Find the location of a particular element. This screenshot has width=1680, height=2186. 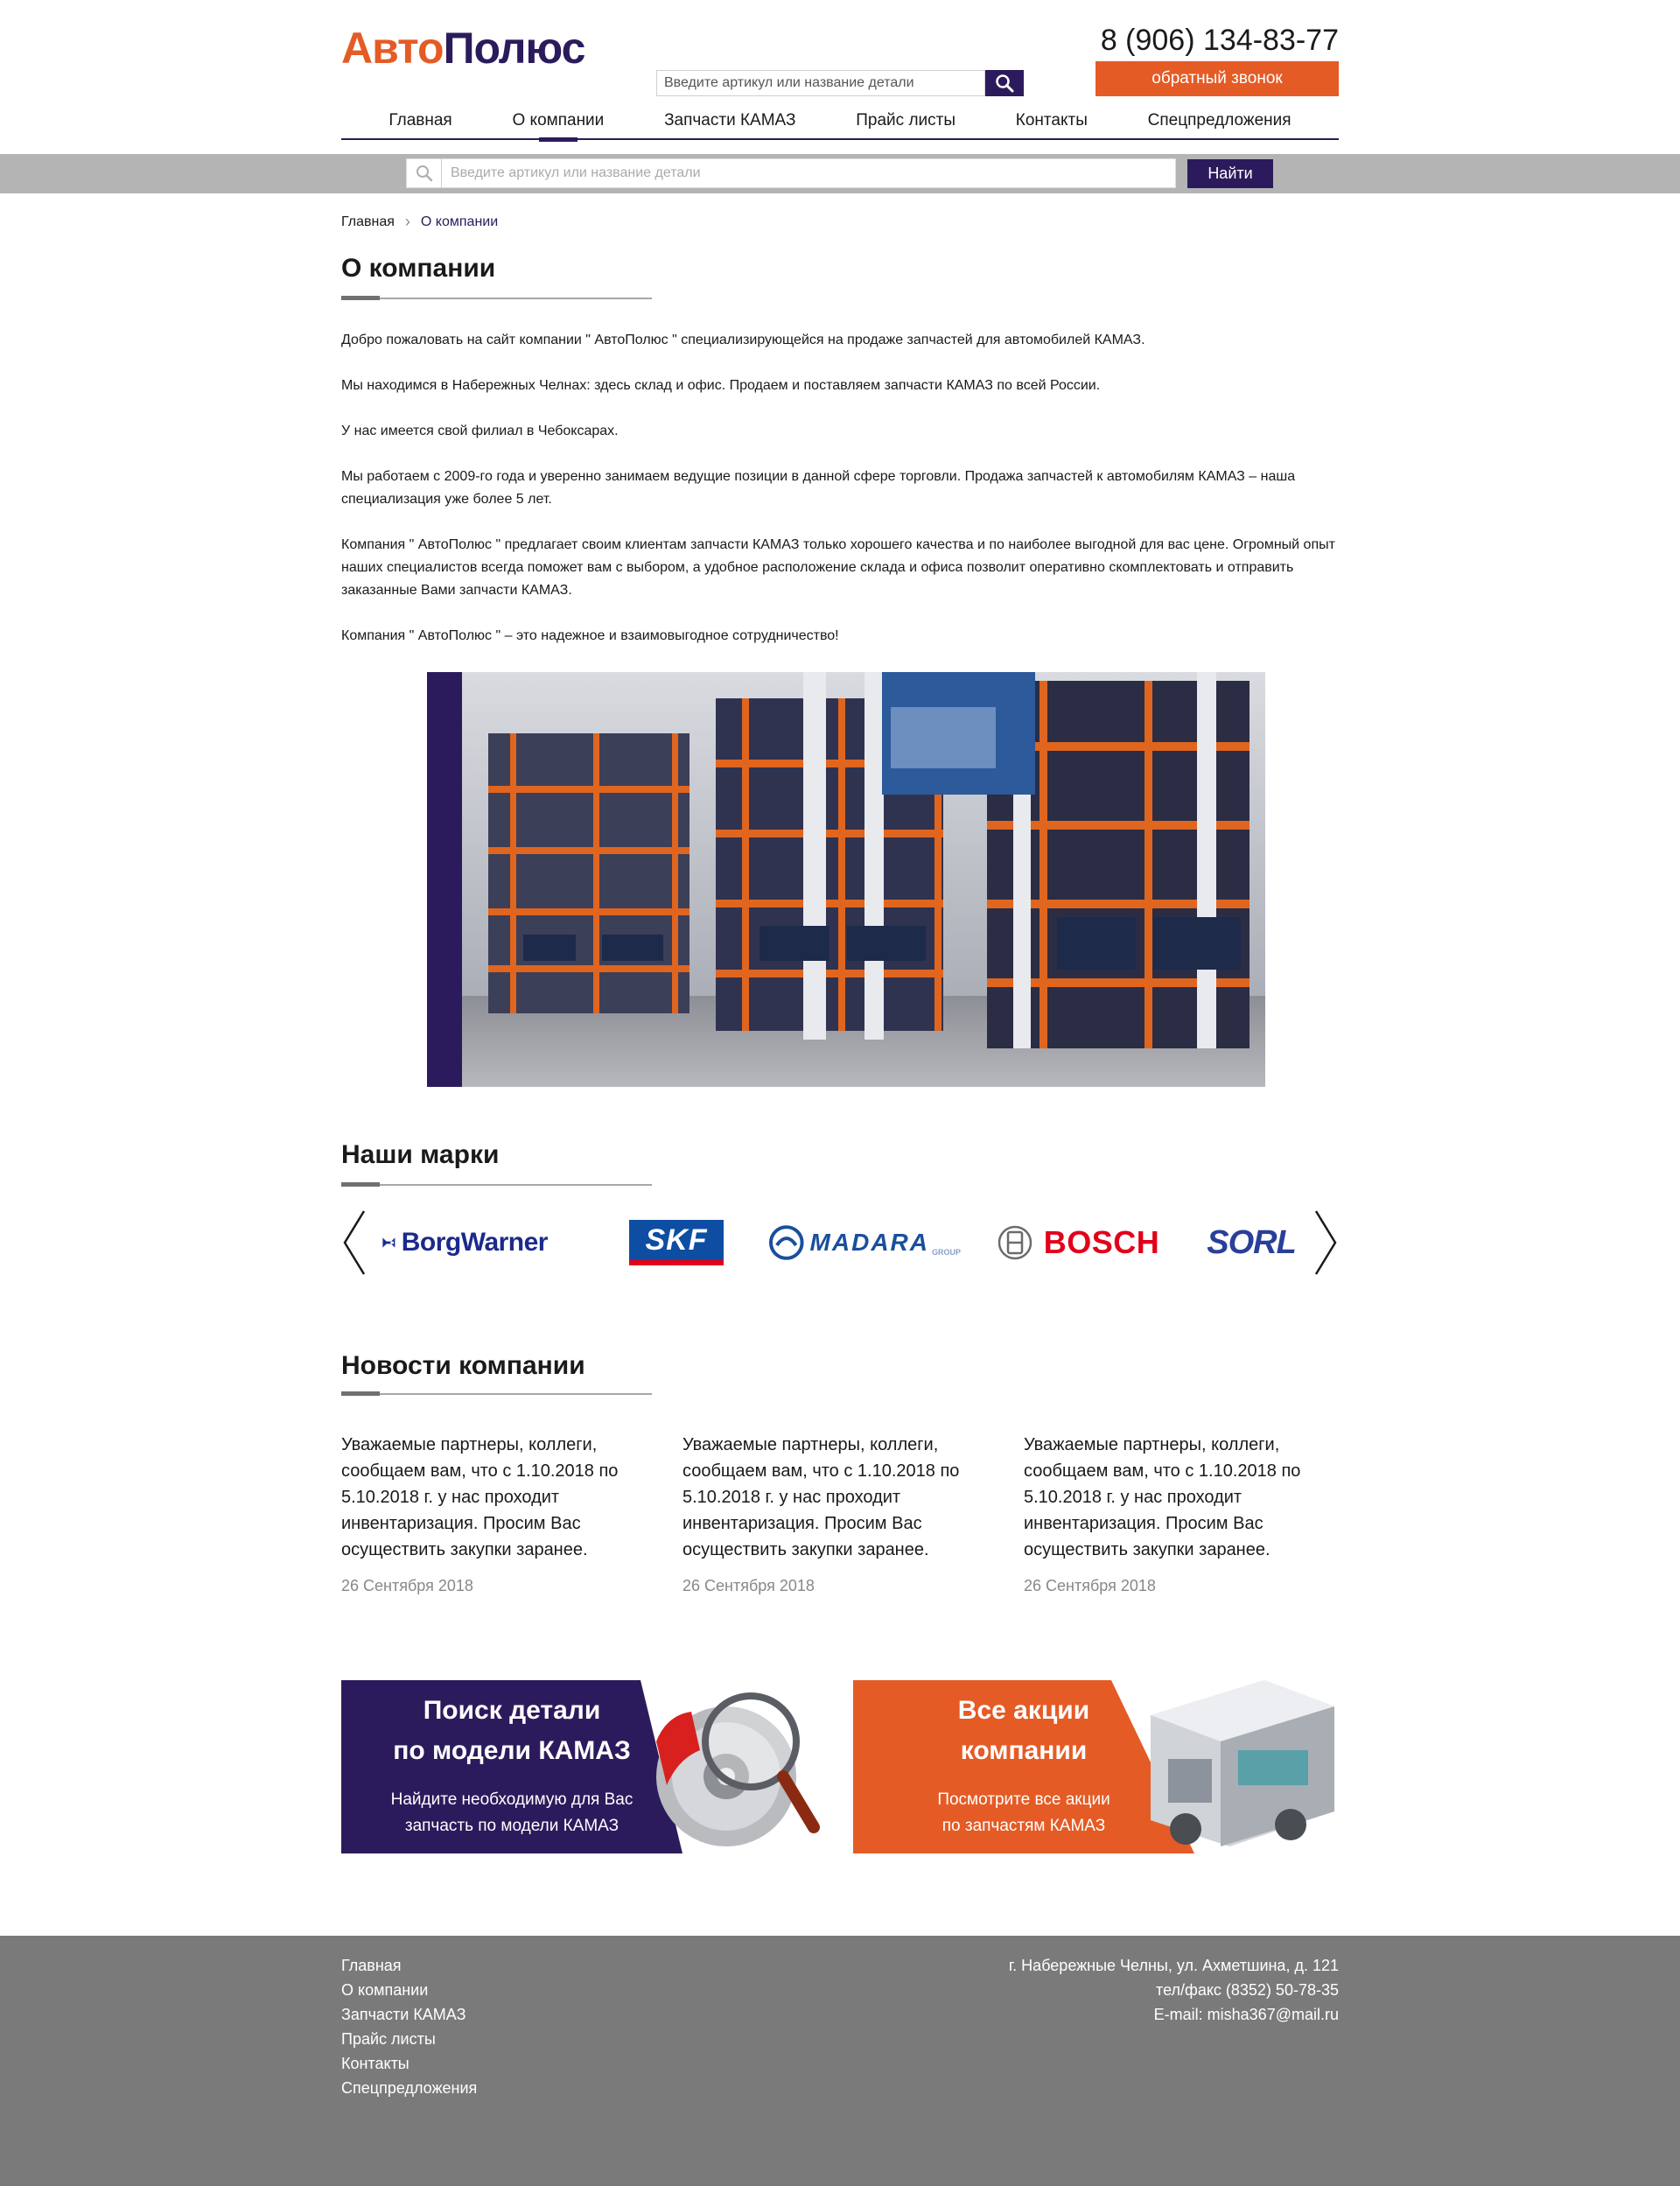

callback-button: обратный звонок is located at coordinates (1217, 78).